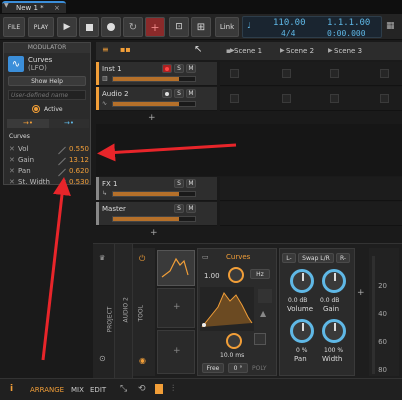 The image size is (402, 400). I want to click on phase-field: 0 °, so click(238, 368).